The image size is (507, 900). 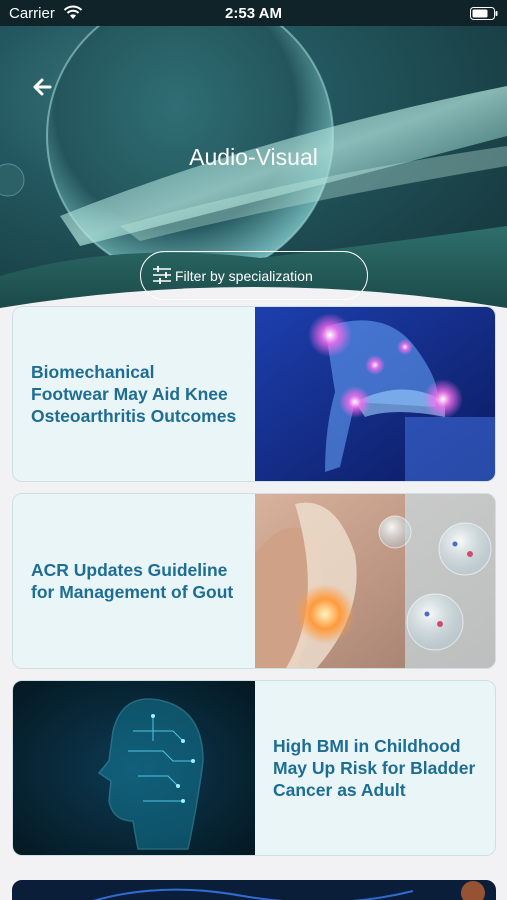 I want to click on page-title: Audio-Visual, so click(x=253, y=157).